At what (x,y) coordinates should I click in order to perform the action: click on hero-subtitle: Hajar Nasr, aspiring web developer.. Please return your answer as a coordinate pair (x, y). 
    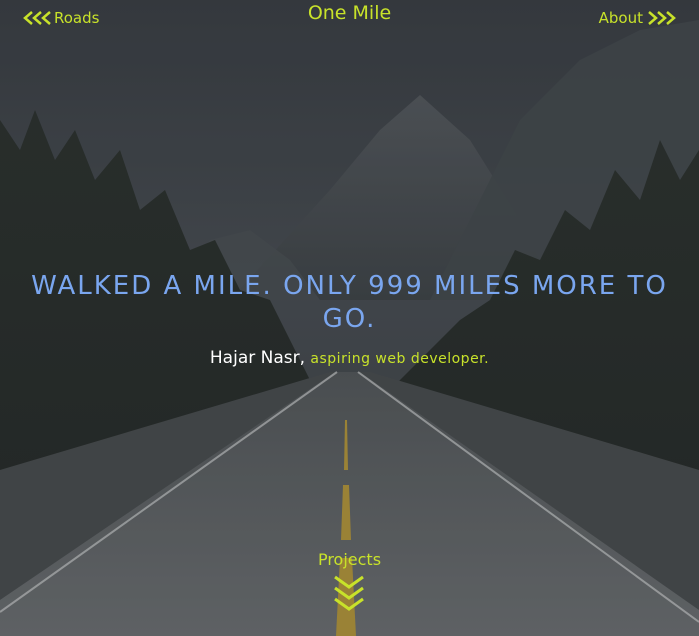
    Looking at the image, I should click on (349, 358).